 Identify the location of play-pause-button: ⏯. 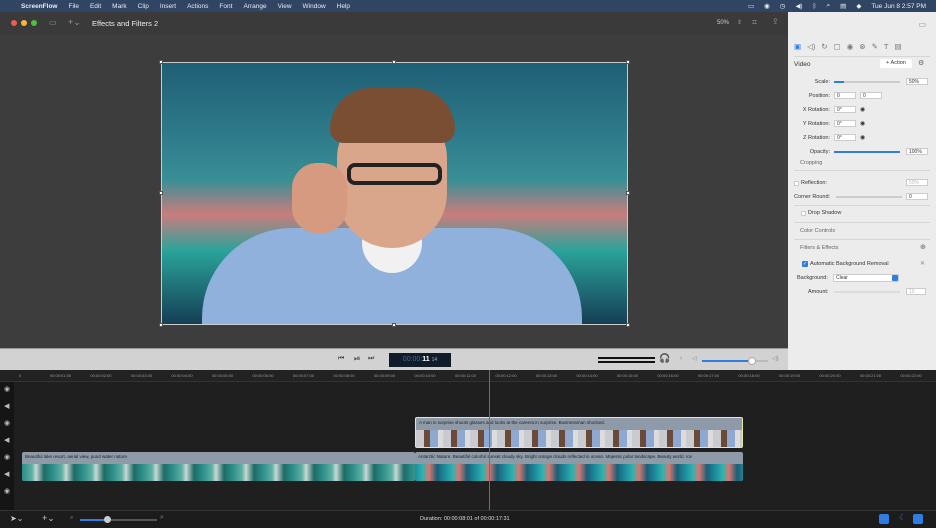
(357, 359).